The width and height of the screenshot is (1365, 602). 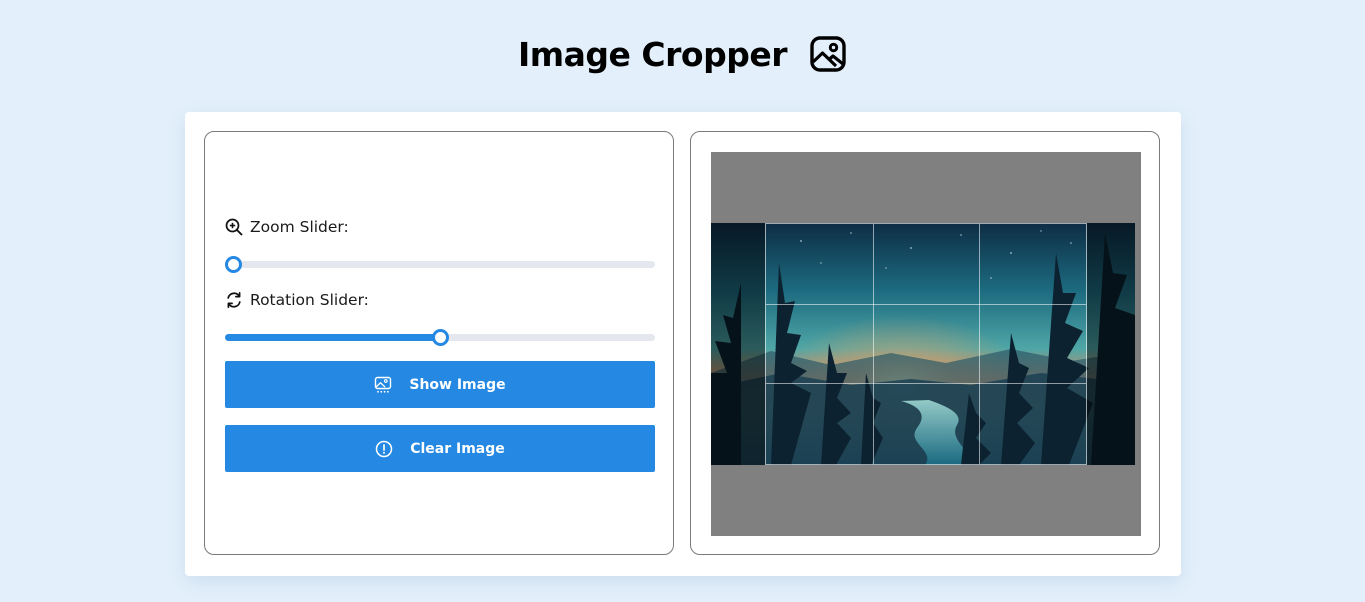 What do you see at coordinates (457, 448) in the screenshot?
I see `clear-image-label: Clear Image` at bounding box center [457, 448].